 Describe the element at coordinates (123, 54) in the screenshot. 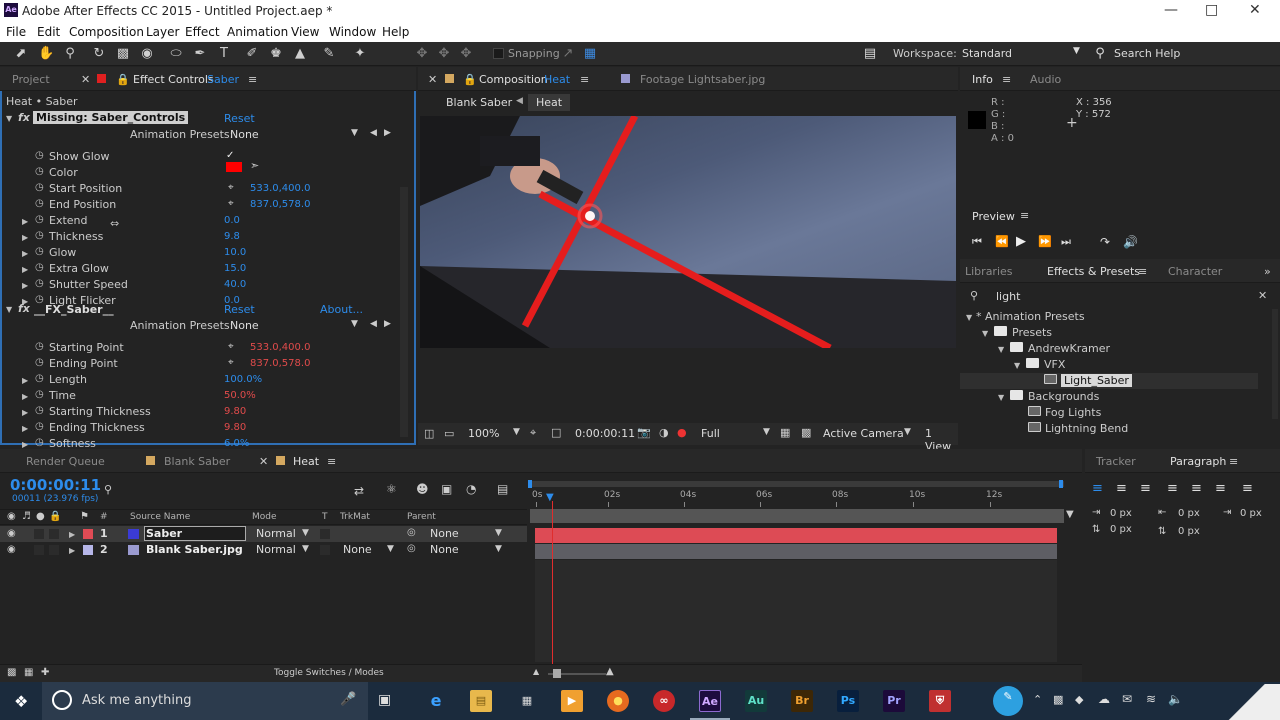

I see `camera-tool-icon: ▩` at that location.